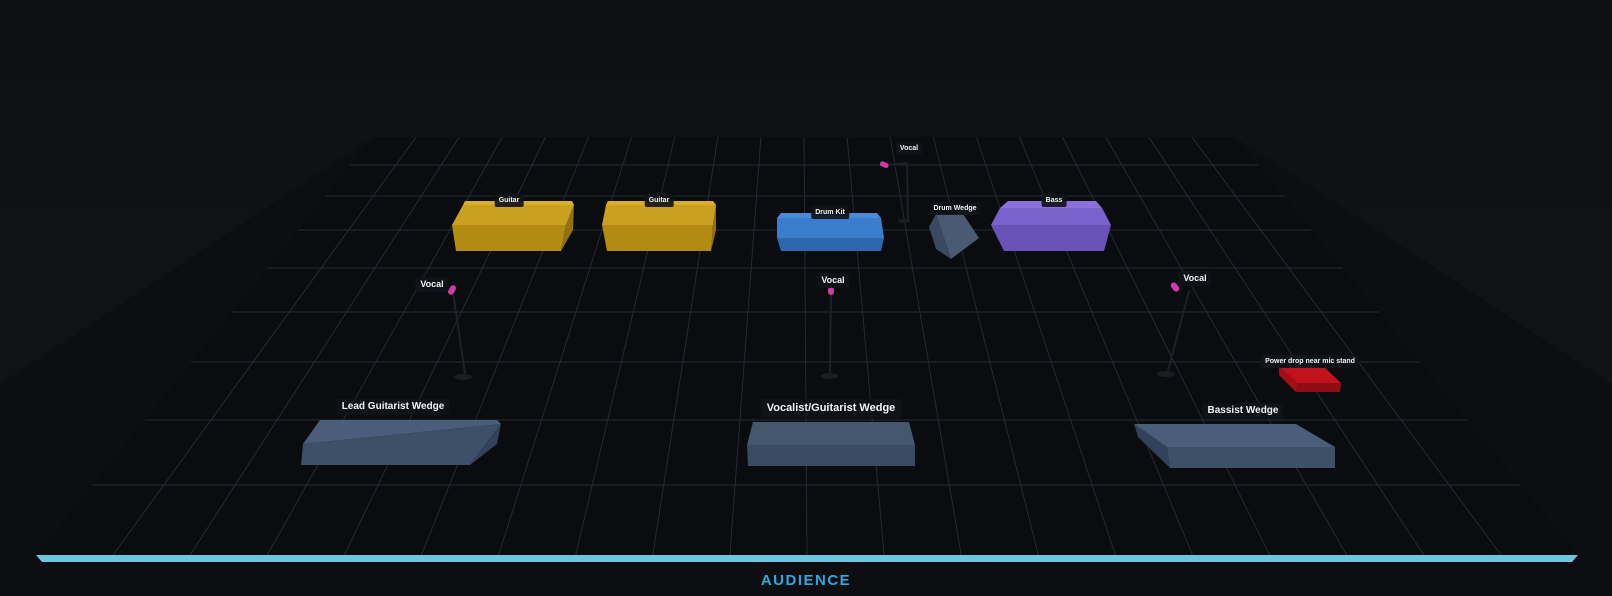  Describe the element at coordinates (1234, 446) in the screenshot. I see `bassist-wedge` at that location.